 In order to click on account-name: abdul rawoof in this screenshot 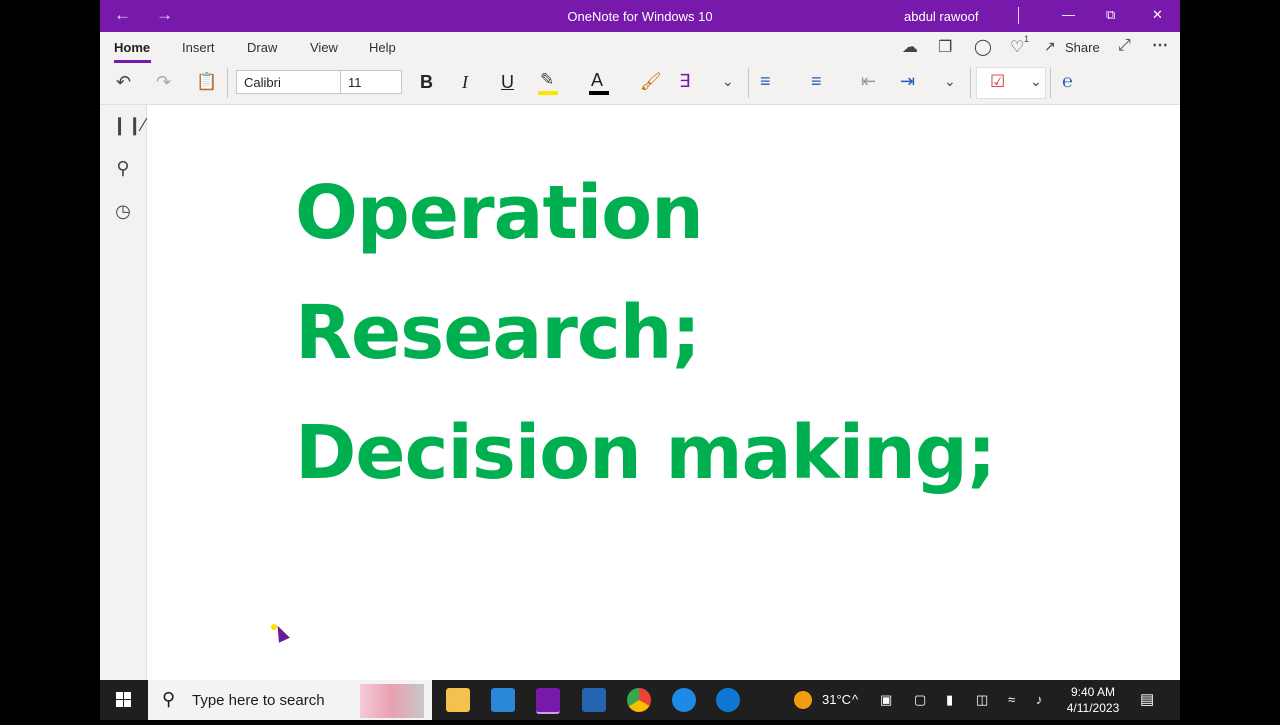, I will do `click(941, 16)`.